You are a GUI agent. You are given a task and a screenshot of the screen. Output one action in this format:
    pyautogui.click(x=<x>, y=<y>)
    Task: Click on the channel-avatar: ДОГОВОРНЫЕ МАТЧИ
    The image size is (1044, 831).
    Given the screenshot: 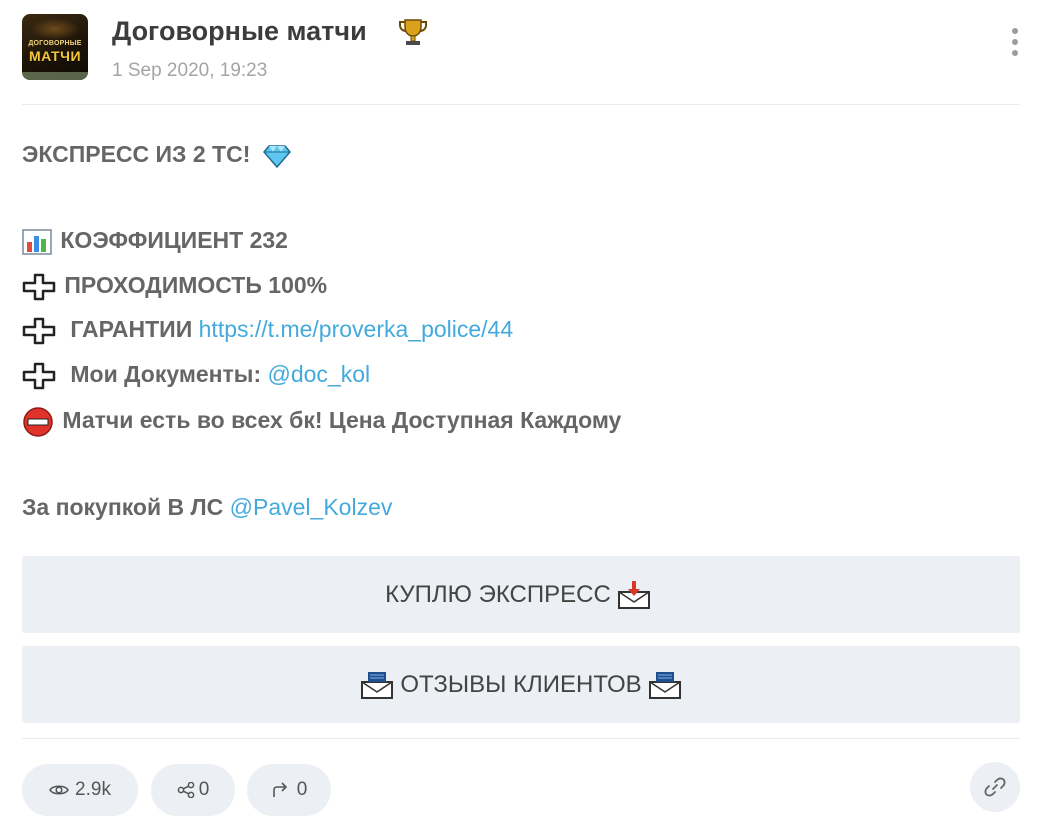 What is the action you would take?
    pyautogui.click(x=55, y=47)
    